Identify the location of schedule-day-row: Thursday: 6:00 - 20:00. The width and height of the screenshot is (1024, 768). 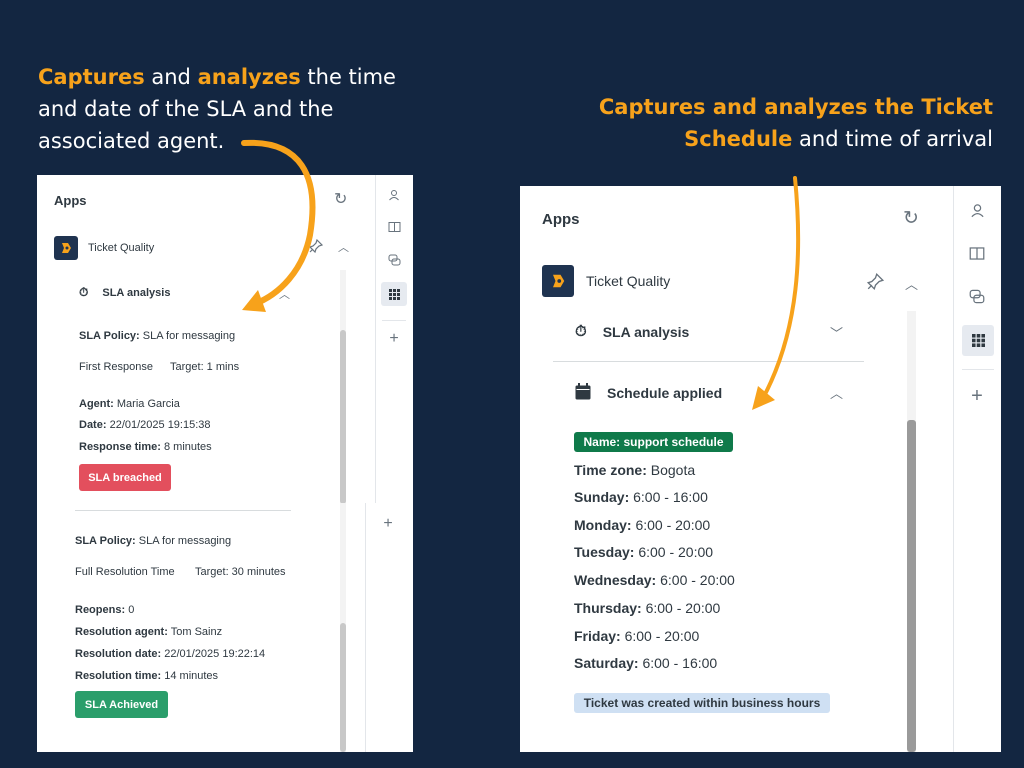
(647, 608).